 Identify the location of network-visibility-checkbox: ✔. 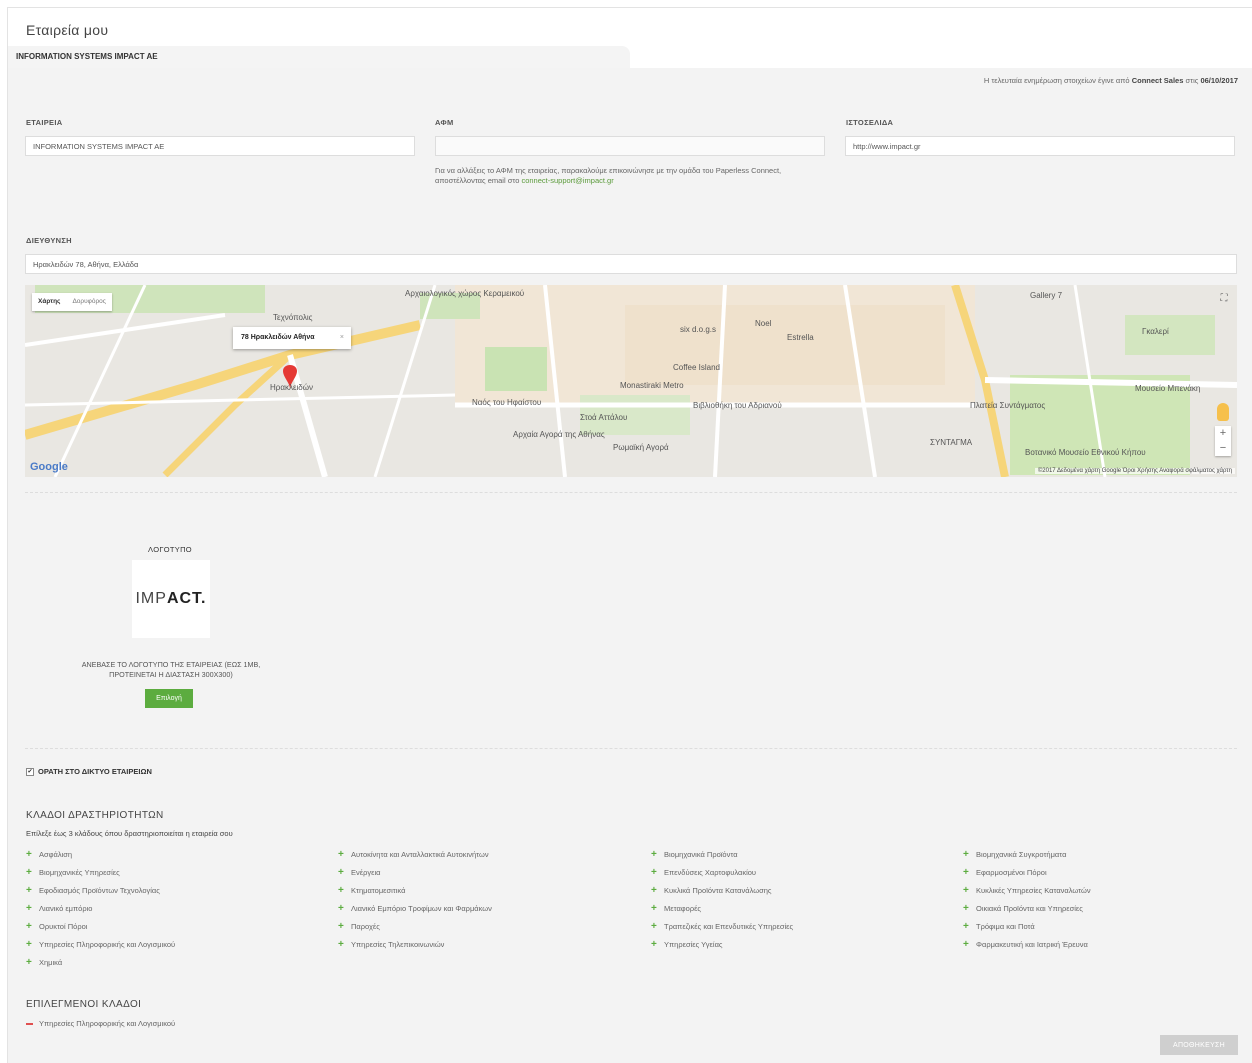
(30, 771).